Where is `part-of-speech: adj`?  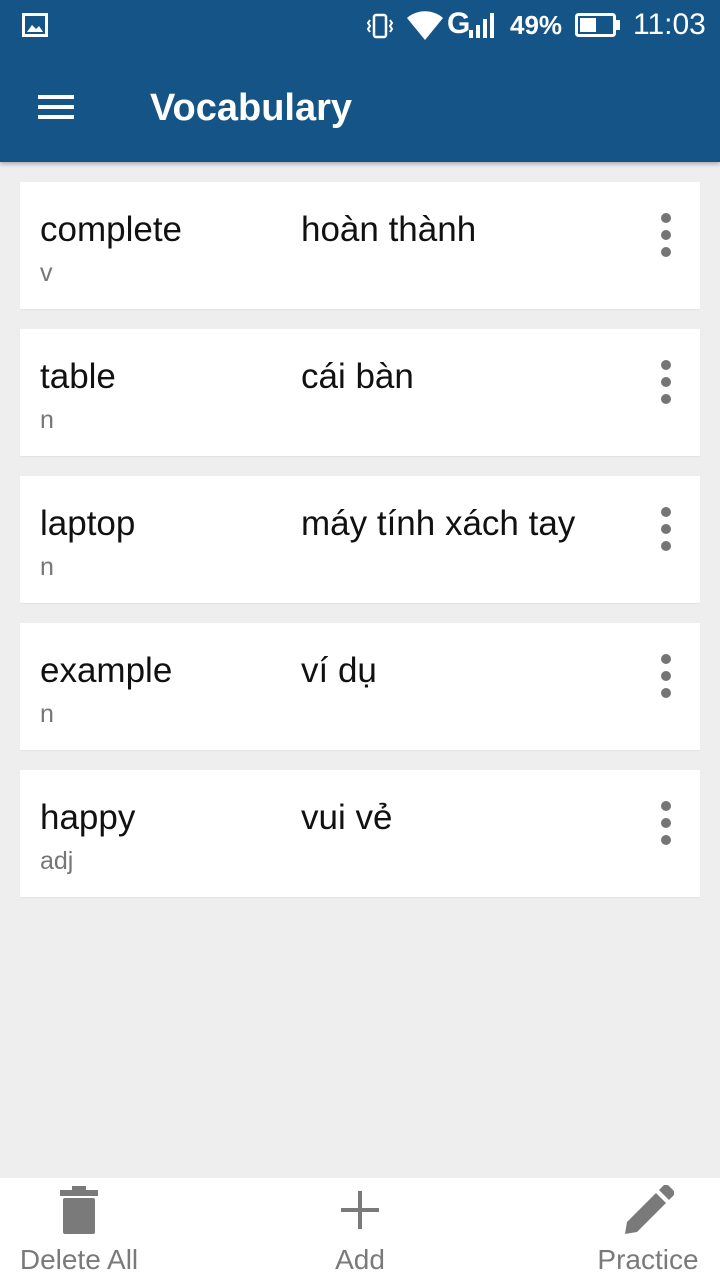 part-of-speech: adj is located at coordinates (57, 861).